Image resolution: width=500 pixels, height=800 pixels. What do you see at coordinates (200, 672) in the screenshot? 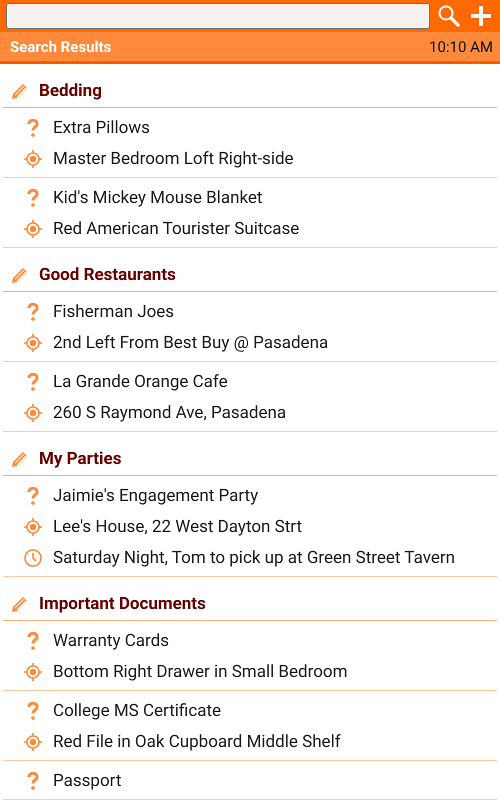
I see `entry-text: Bottom Right Drawer in Small Bedroom` at bounding box center [200, 672].